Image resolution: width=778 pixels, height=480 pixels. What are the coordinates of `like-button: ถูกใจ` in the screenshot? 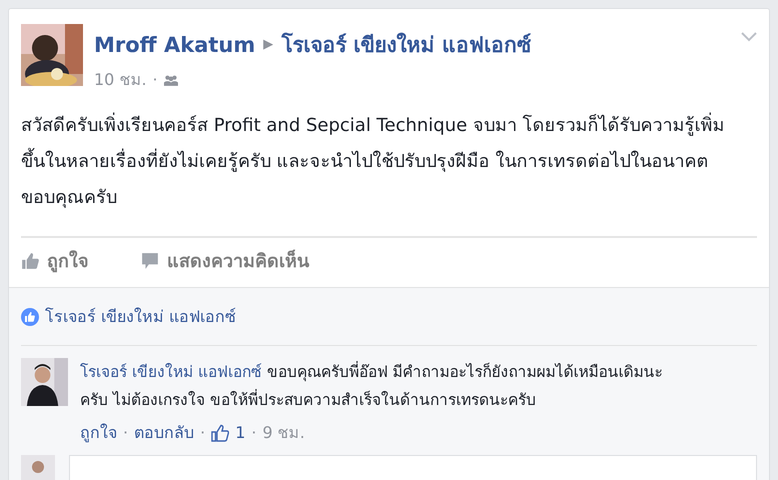 It's located at (55, 260).